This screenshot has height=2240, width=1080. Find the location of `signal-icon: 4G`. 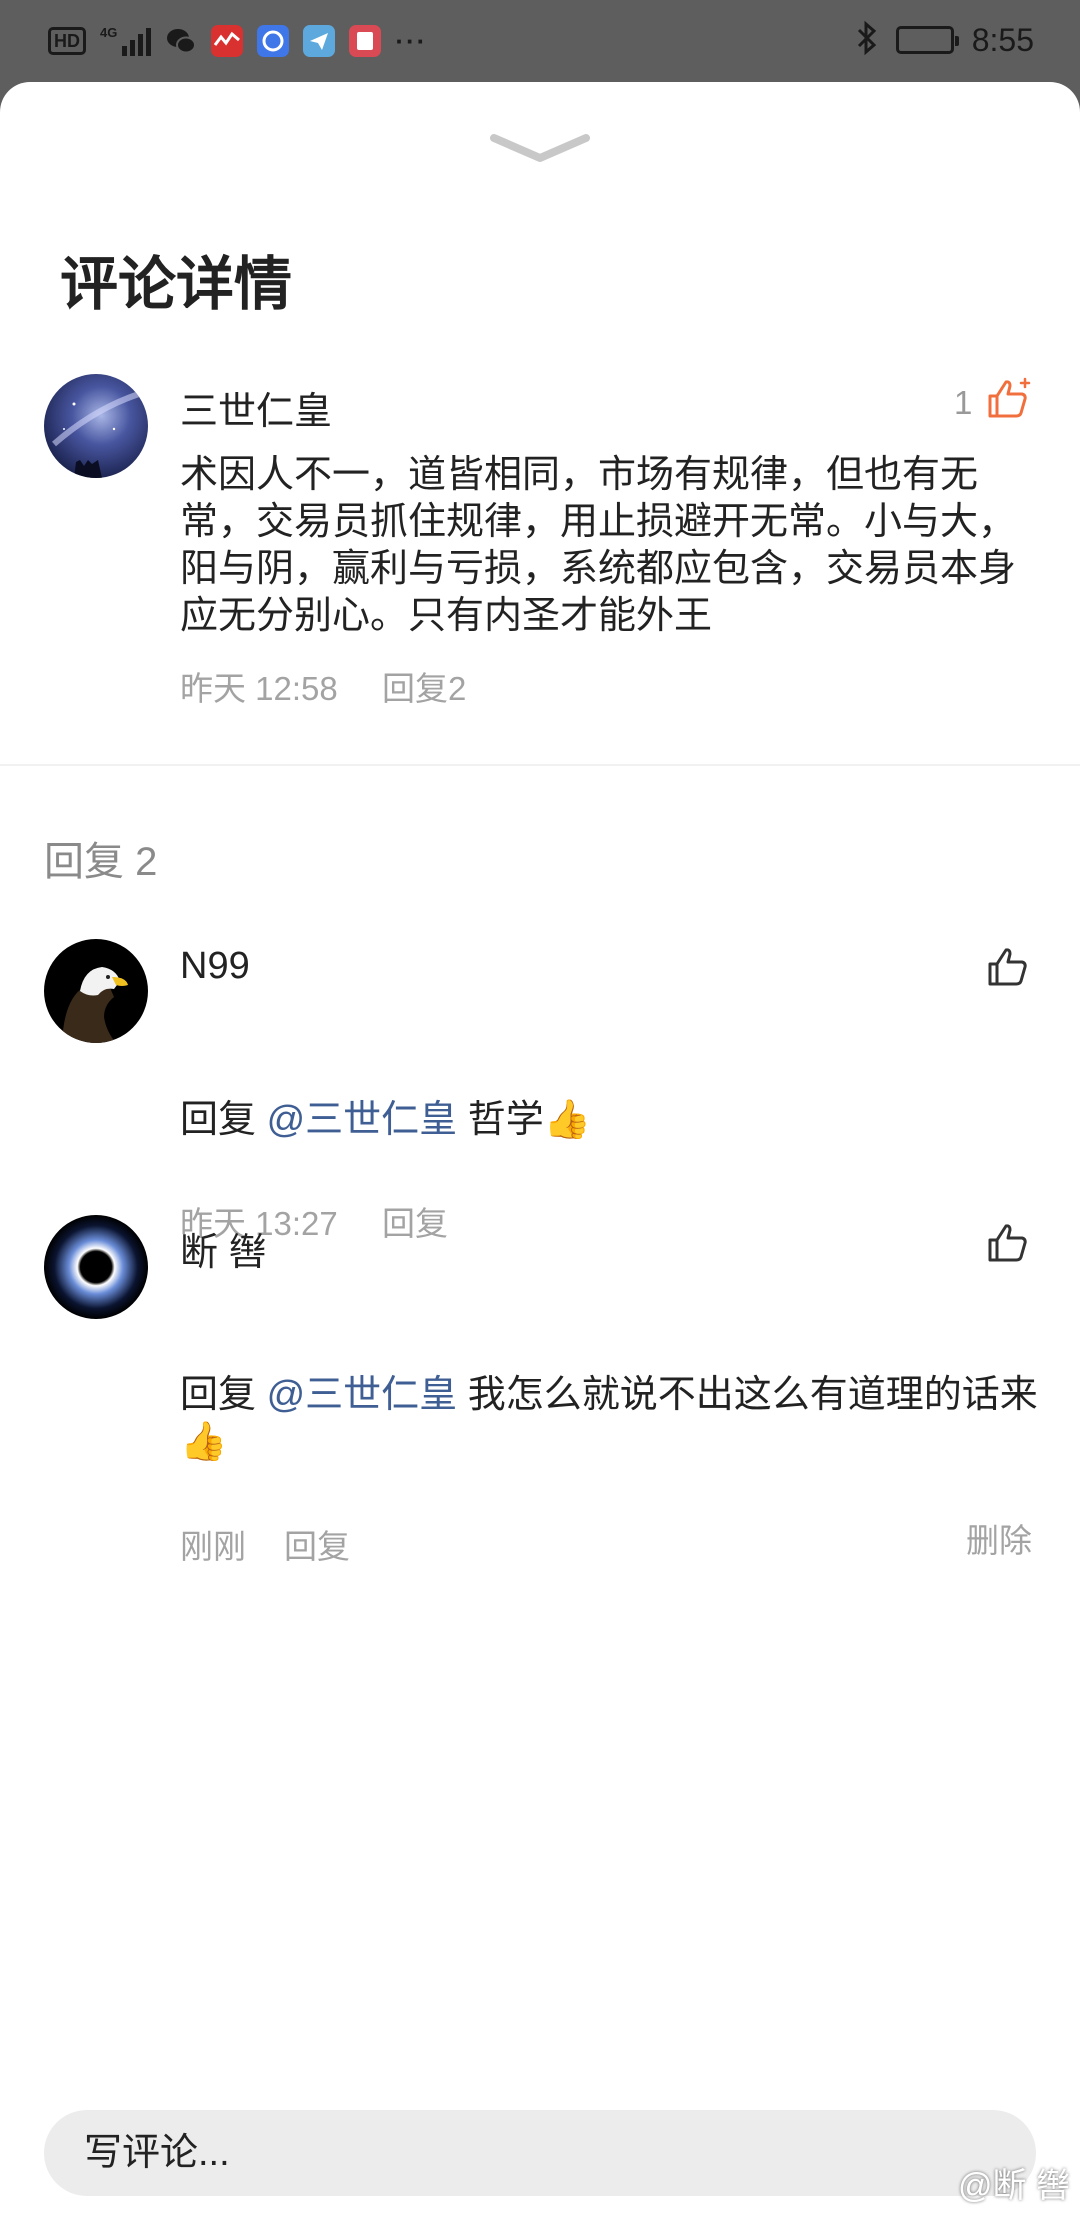

signal-icon: 4G is located at coordinates (126, 40).